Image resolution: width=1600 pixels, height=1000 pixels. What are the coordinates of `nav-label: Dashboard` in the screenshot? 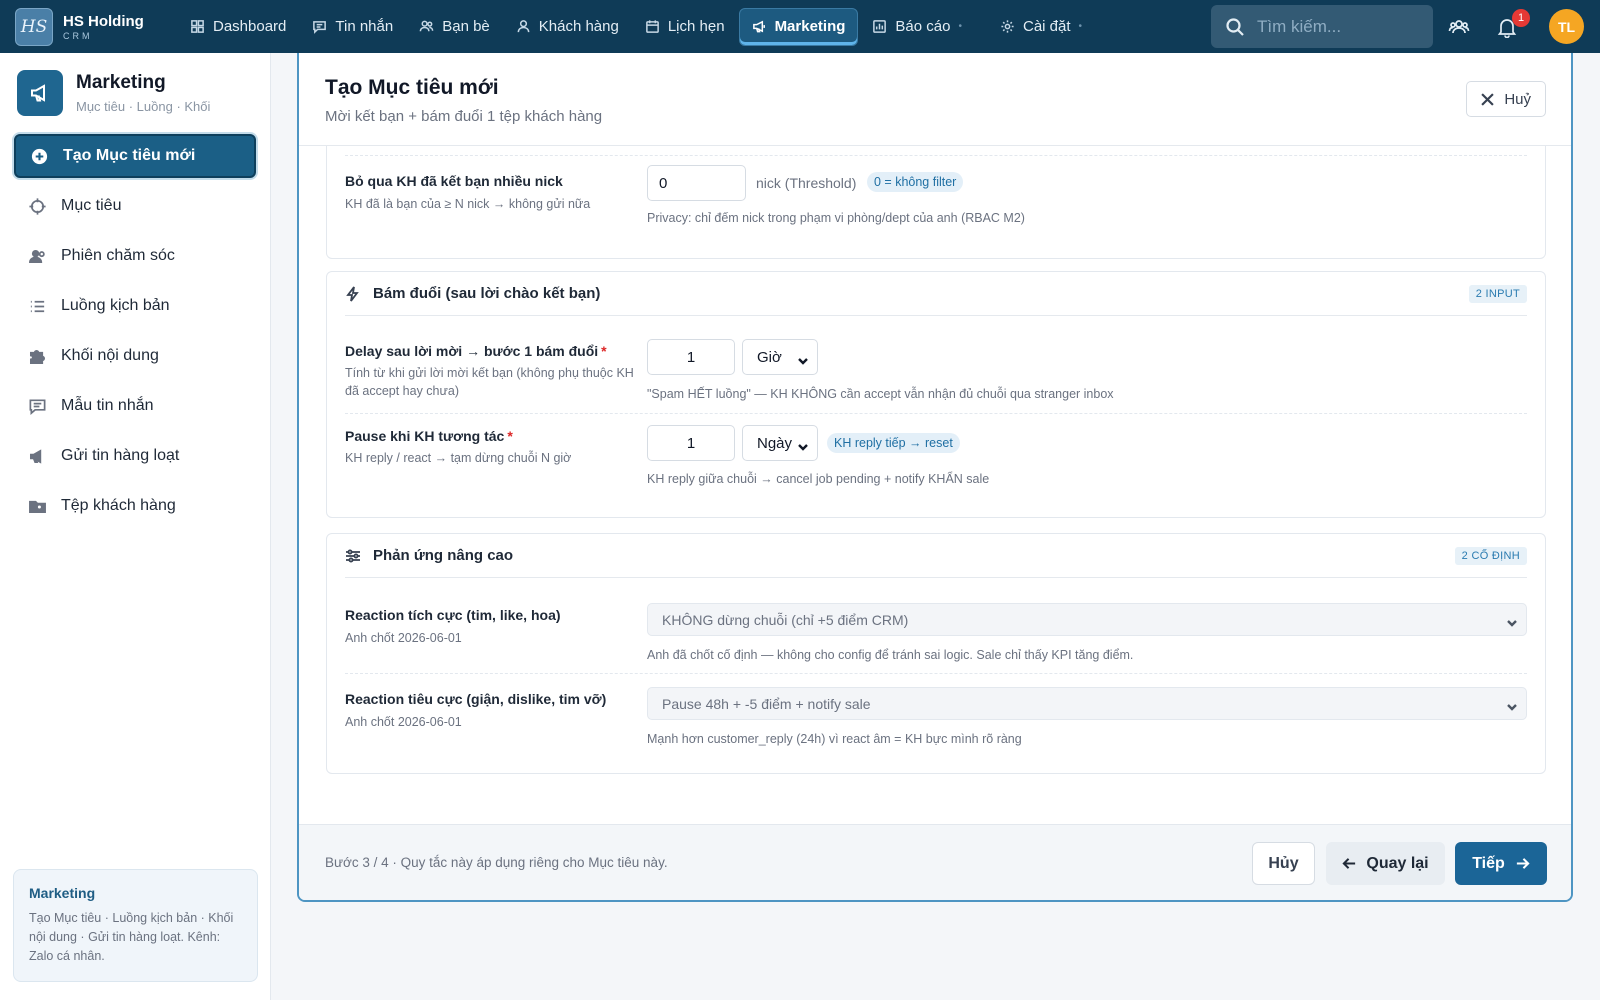 It's located at (250, 26).